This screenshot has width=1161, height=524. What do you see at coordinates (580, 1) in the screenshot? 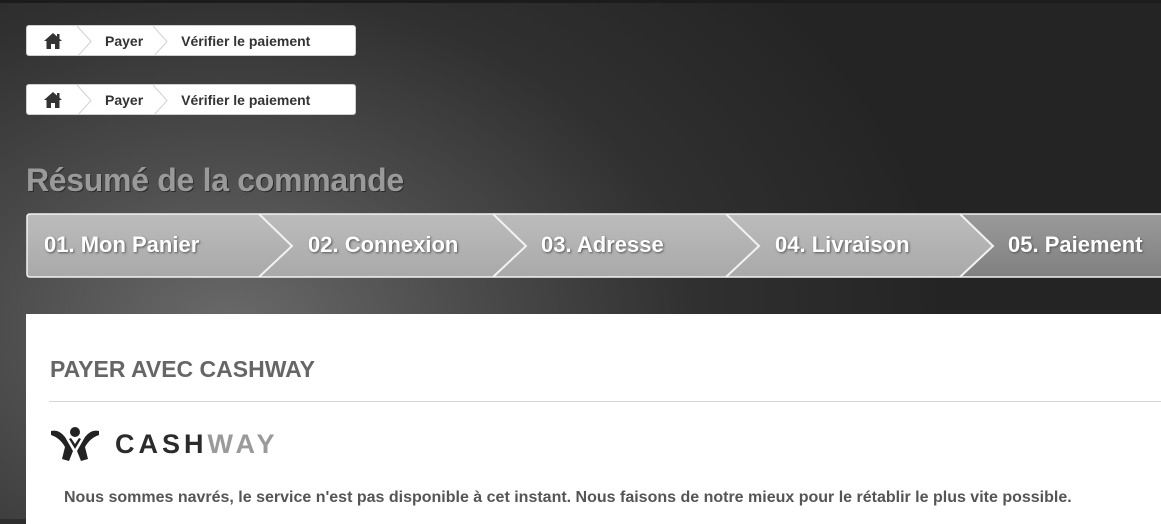
I see `window-top-border` at bounding box center [580, 1].